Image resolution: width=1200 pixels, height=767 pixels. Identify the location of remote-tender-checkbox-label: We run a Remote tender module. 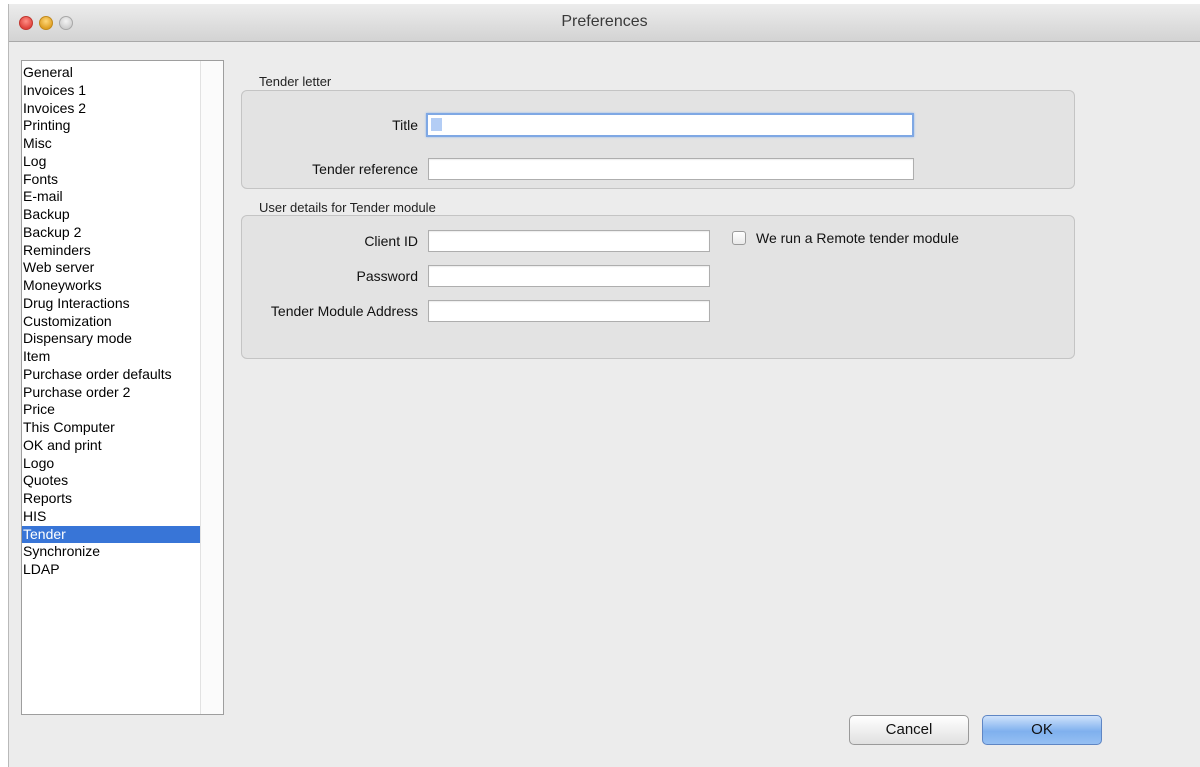
(857, 238).